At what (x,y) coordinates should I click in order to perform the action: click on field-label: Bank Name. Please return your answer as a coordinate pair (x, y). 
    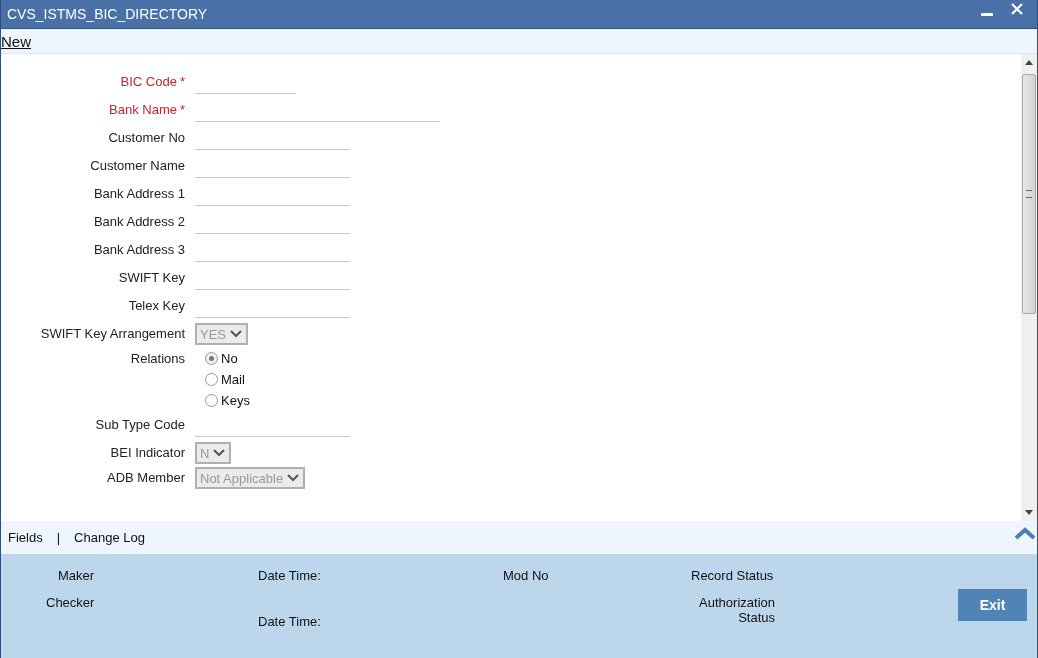
    Looking at the image, I should click on (143, 109).